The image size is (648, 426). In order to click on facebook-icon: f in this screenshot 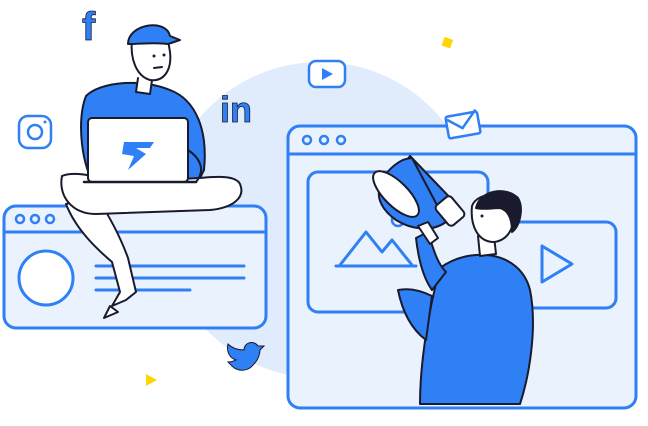, I will do `click(89, 27)`.